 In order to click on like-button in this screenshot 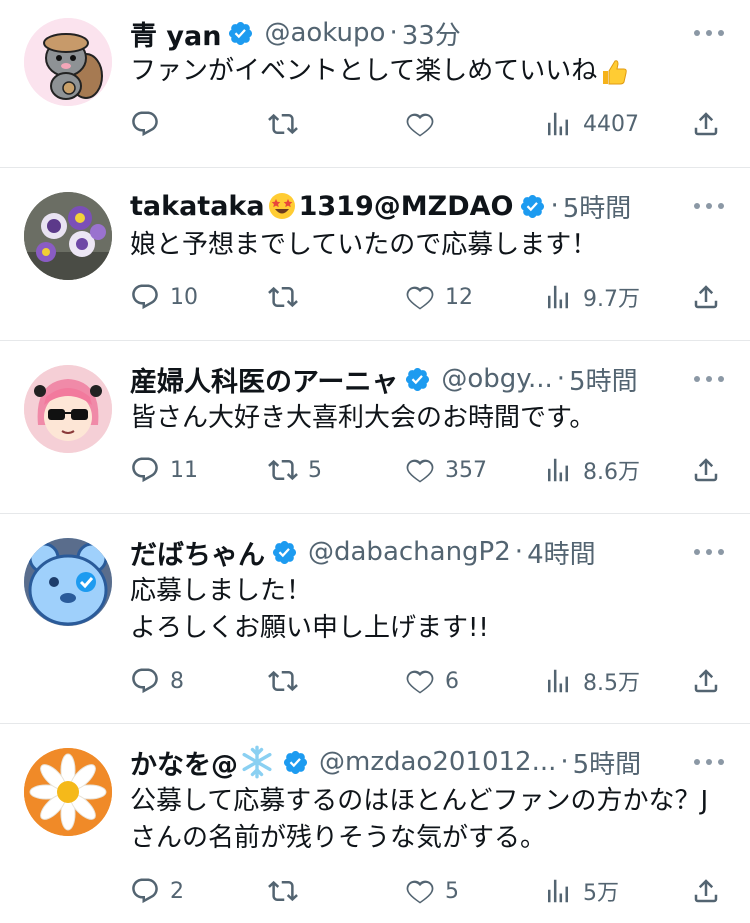, I will do `click(425, 124)`.